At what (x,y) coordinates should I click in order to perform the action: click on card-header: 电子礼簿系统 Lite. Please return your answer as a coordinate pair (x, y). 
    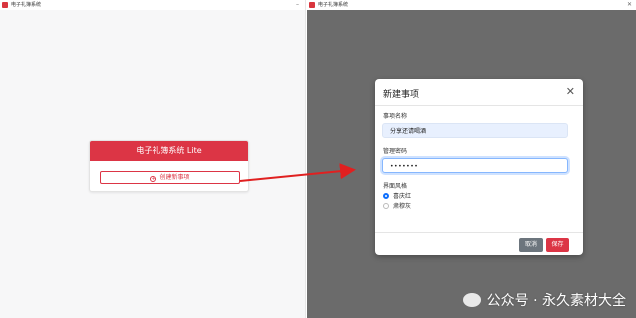
    Looking at the image, I should click on (169, 151).